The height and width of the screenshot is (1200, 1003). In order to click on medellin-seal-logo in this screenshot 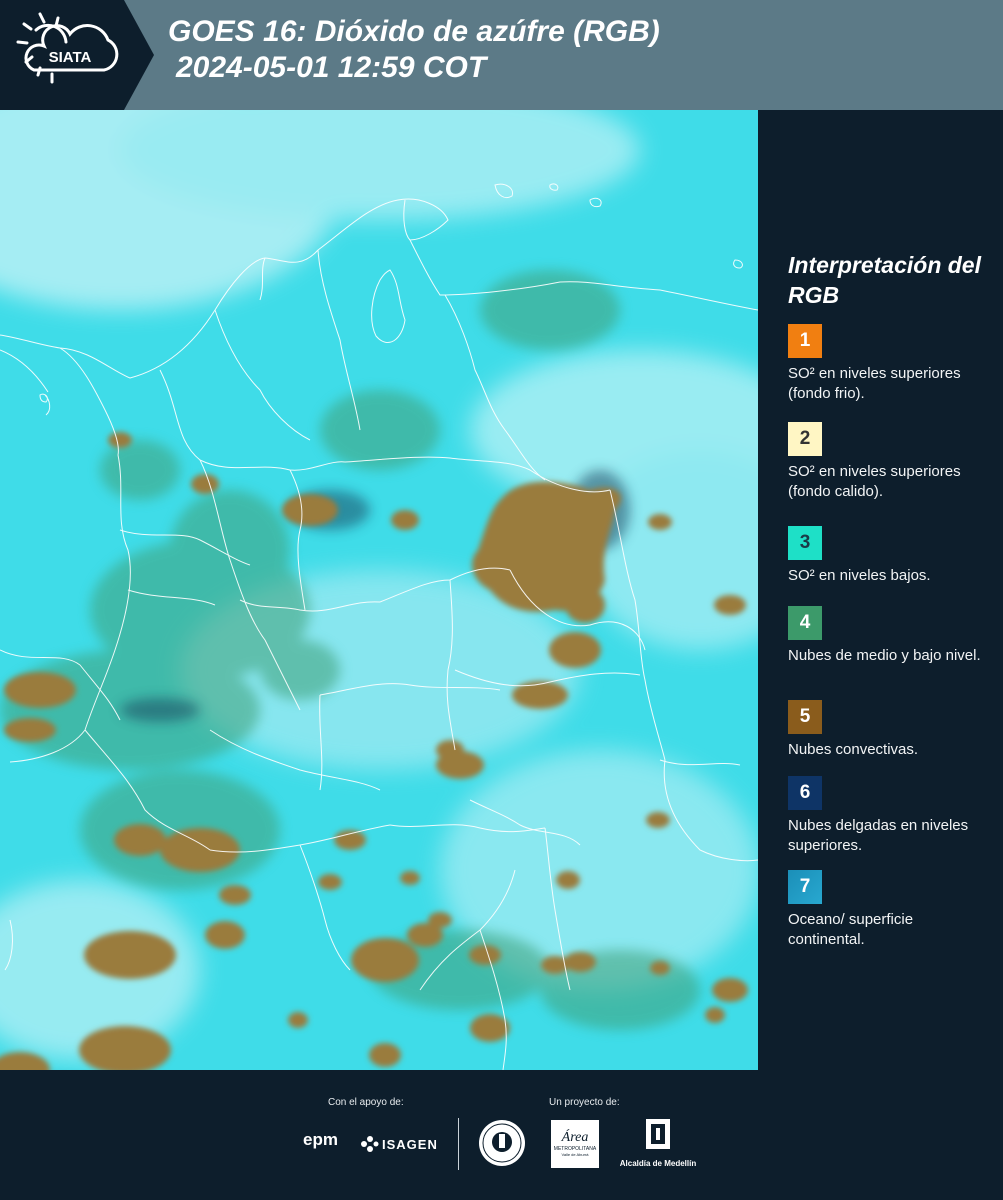, I will do `click(502, 1145)`.